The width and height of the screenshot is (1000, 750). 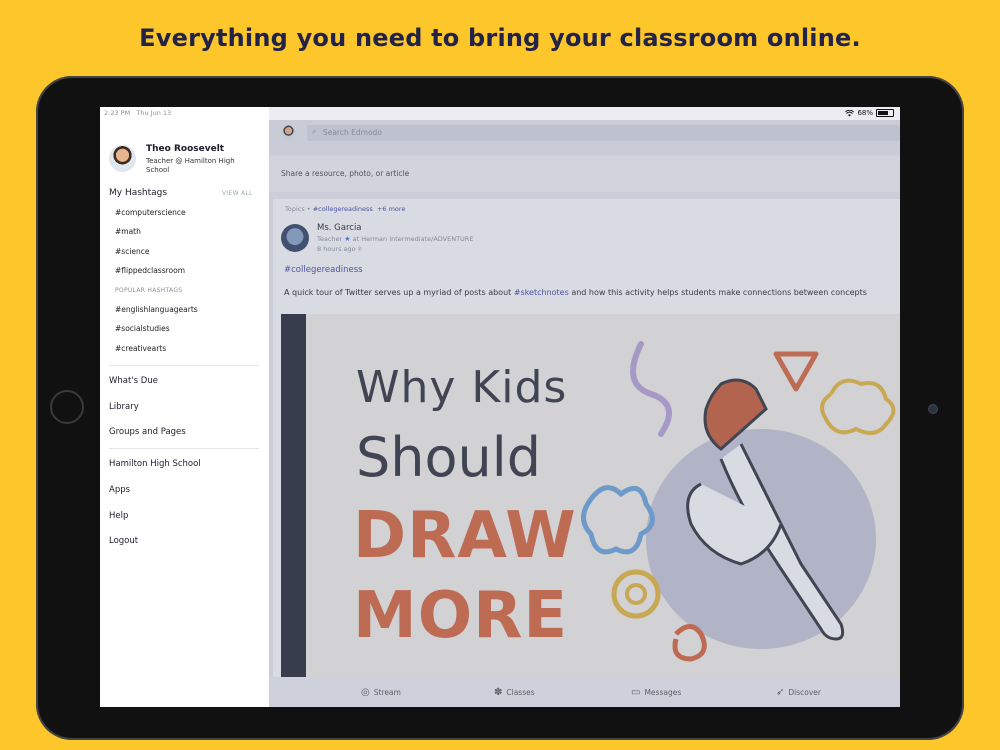 What do you see at coordinates (780, 692) in the screenshot?
I see `discover-rocket-icon: ➶` at bounding box center [780, 692].